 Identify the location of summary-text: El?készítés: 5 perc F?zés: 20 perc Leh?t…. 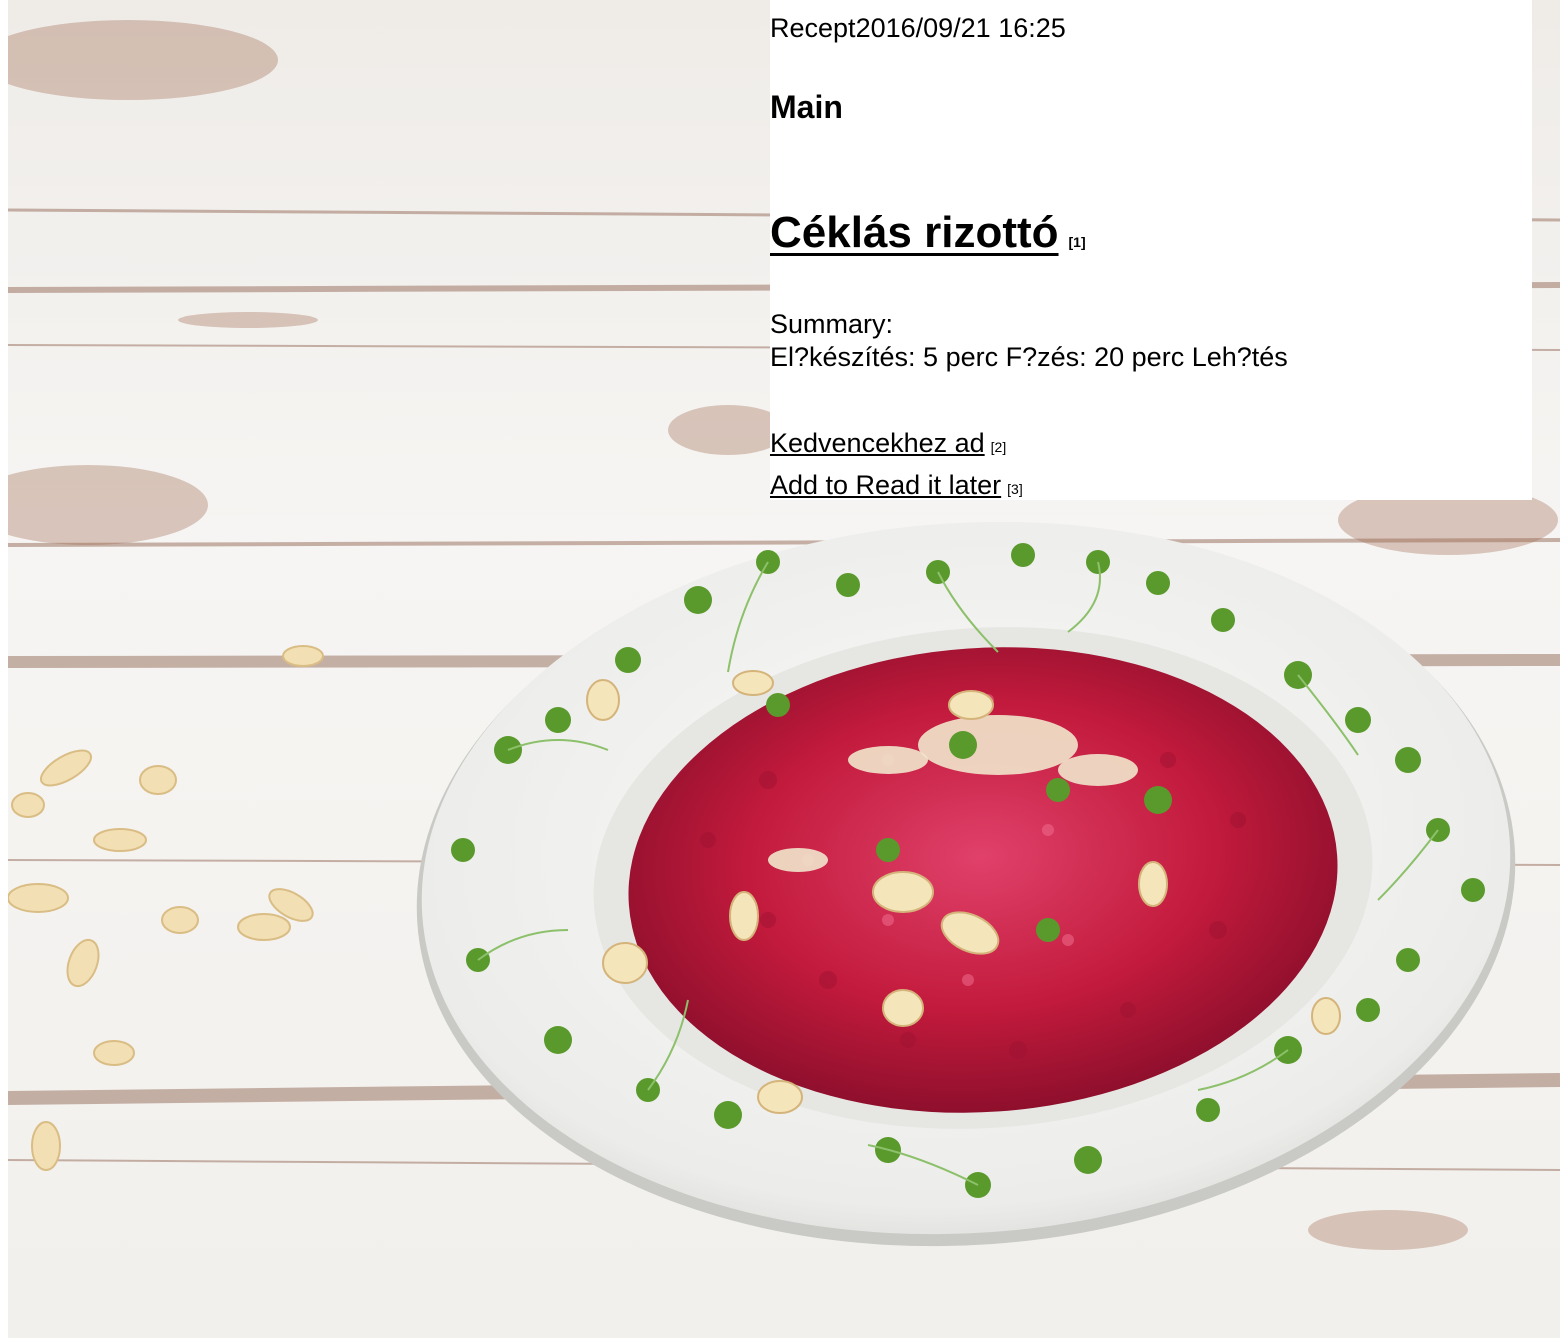
(1029, 357).